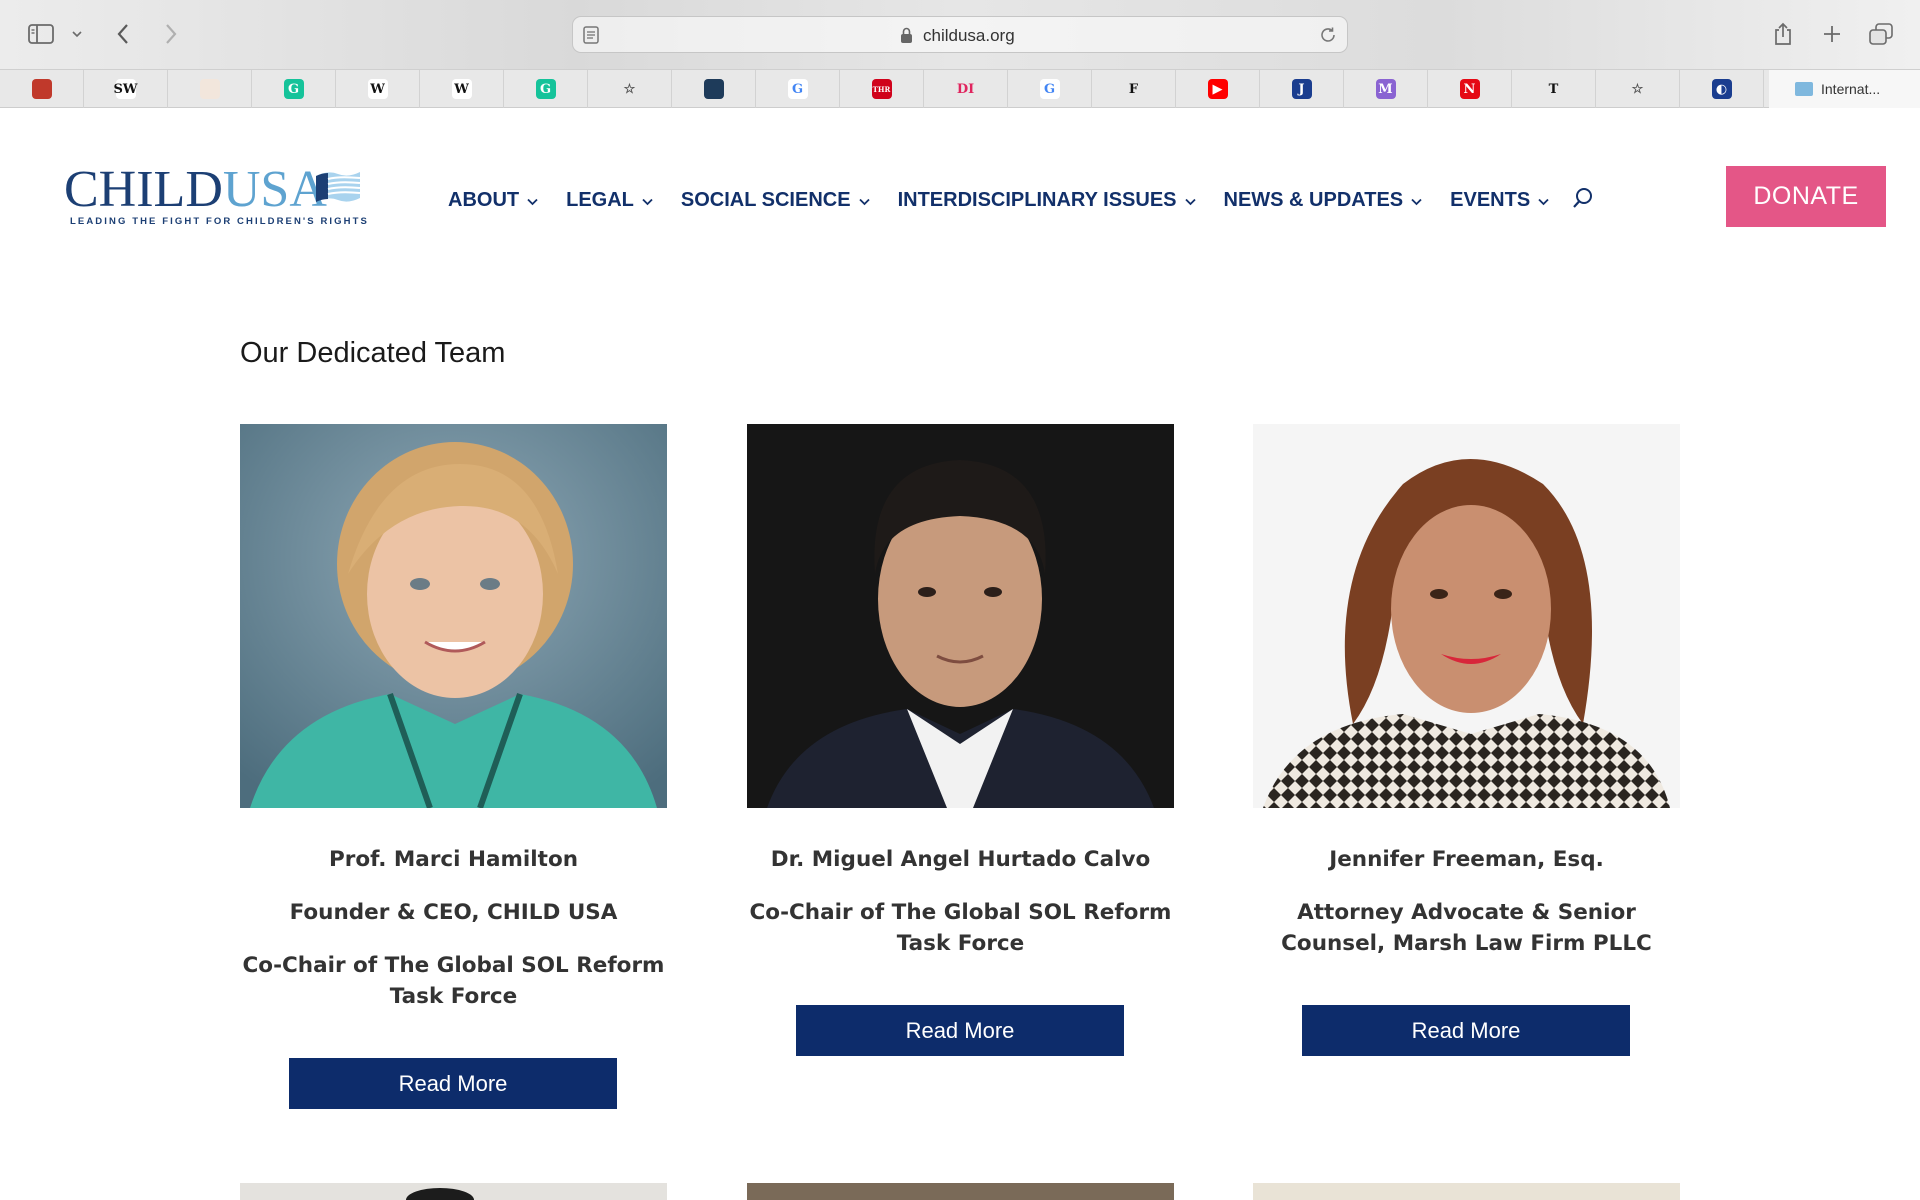  I want to click on member-name: Dr. Miguel Angel Hurtado Calvo, so click(960, 859).